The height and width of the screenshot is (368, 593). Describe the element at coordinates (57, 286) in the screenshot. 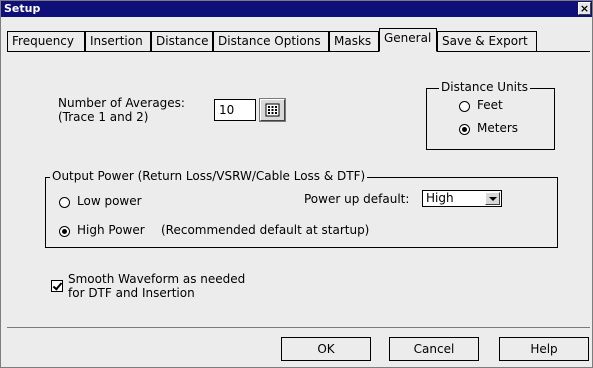

I see `smooth-waveform-checkbox` at that location.